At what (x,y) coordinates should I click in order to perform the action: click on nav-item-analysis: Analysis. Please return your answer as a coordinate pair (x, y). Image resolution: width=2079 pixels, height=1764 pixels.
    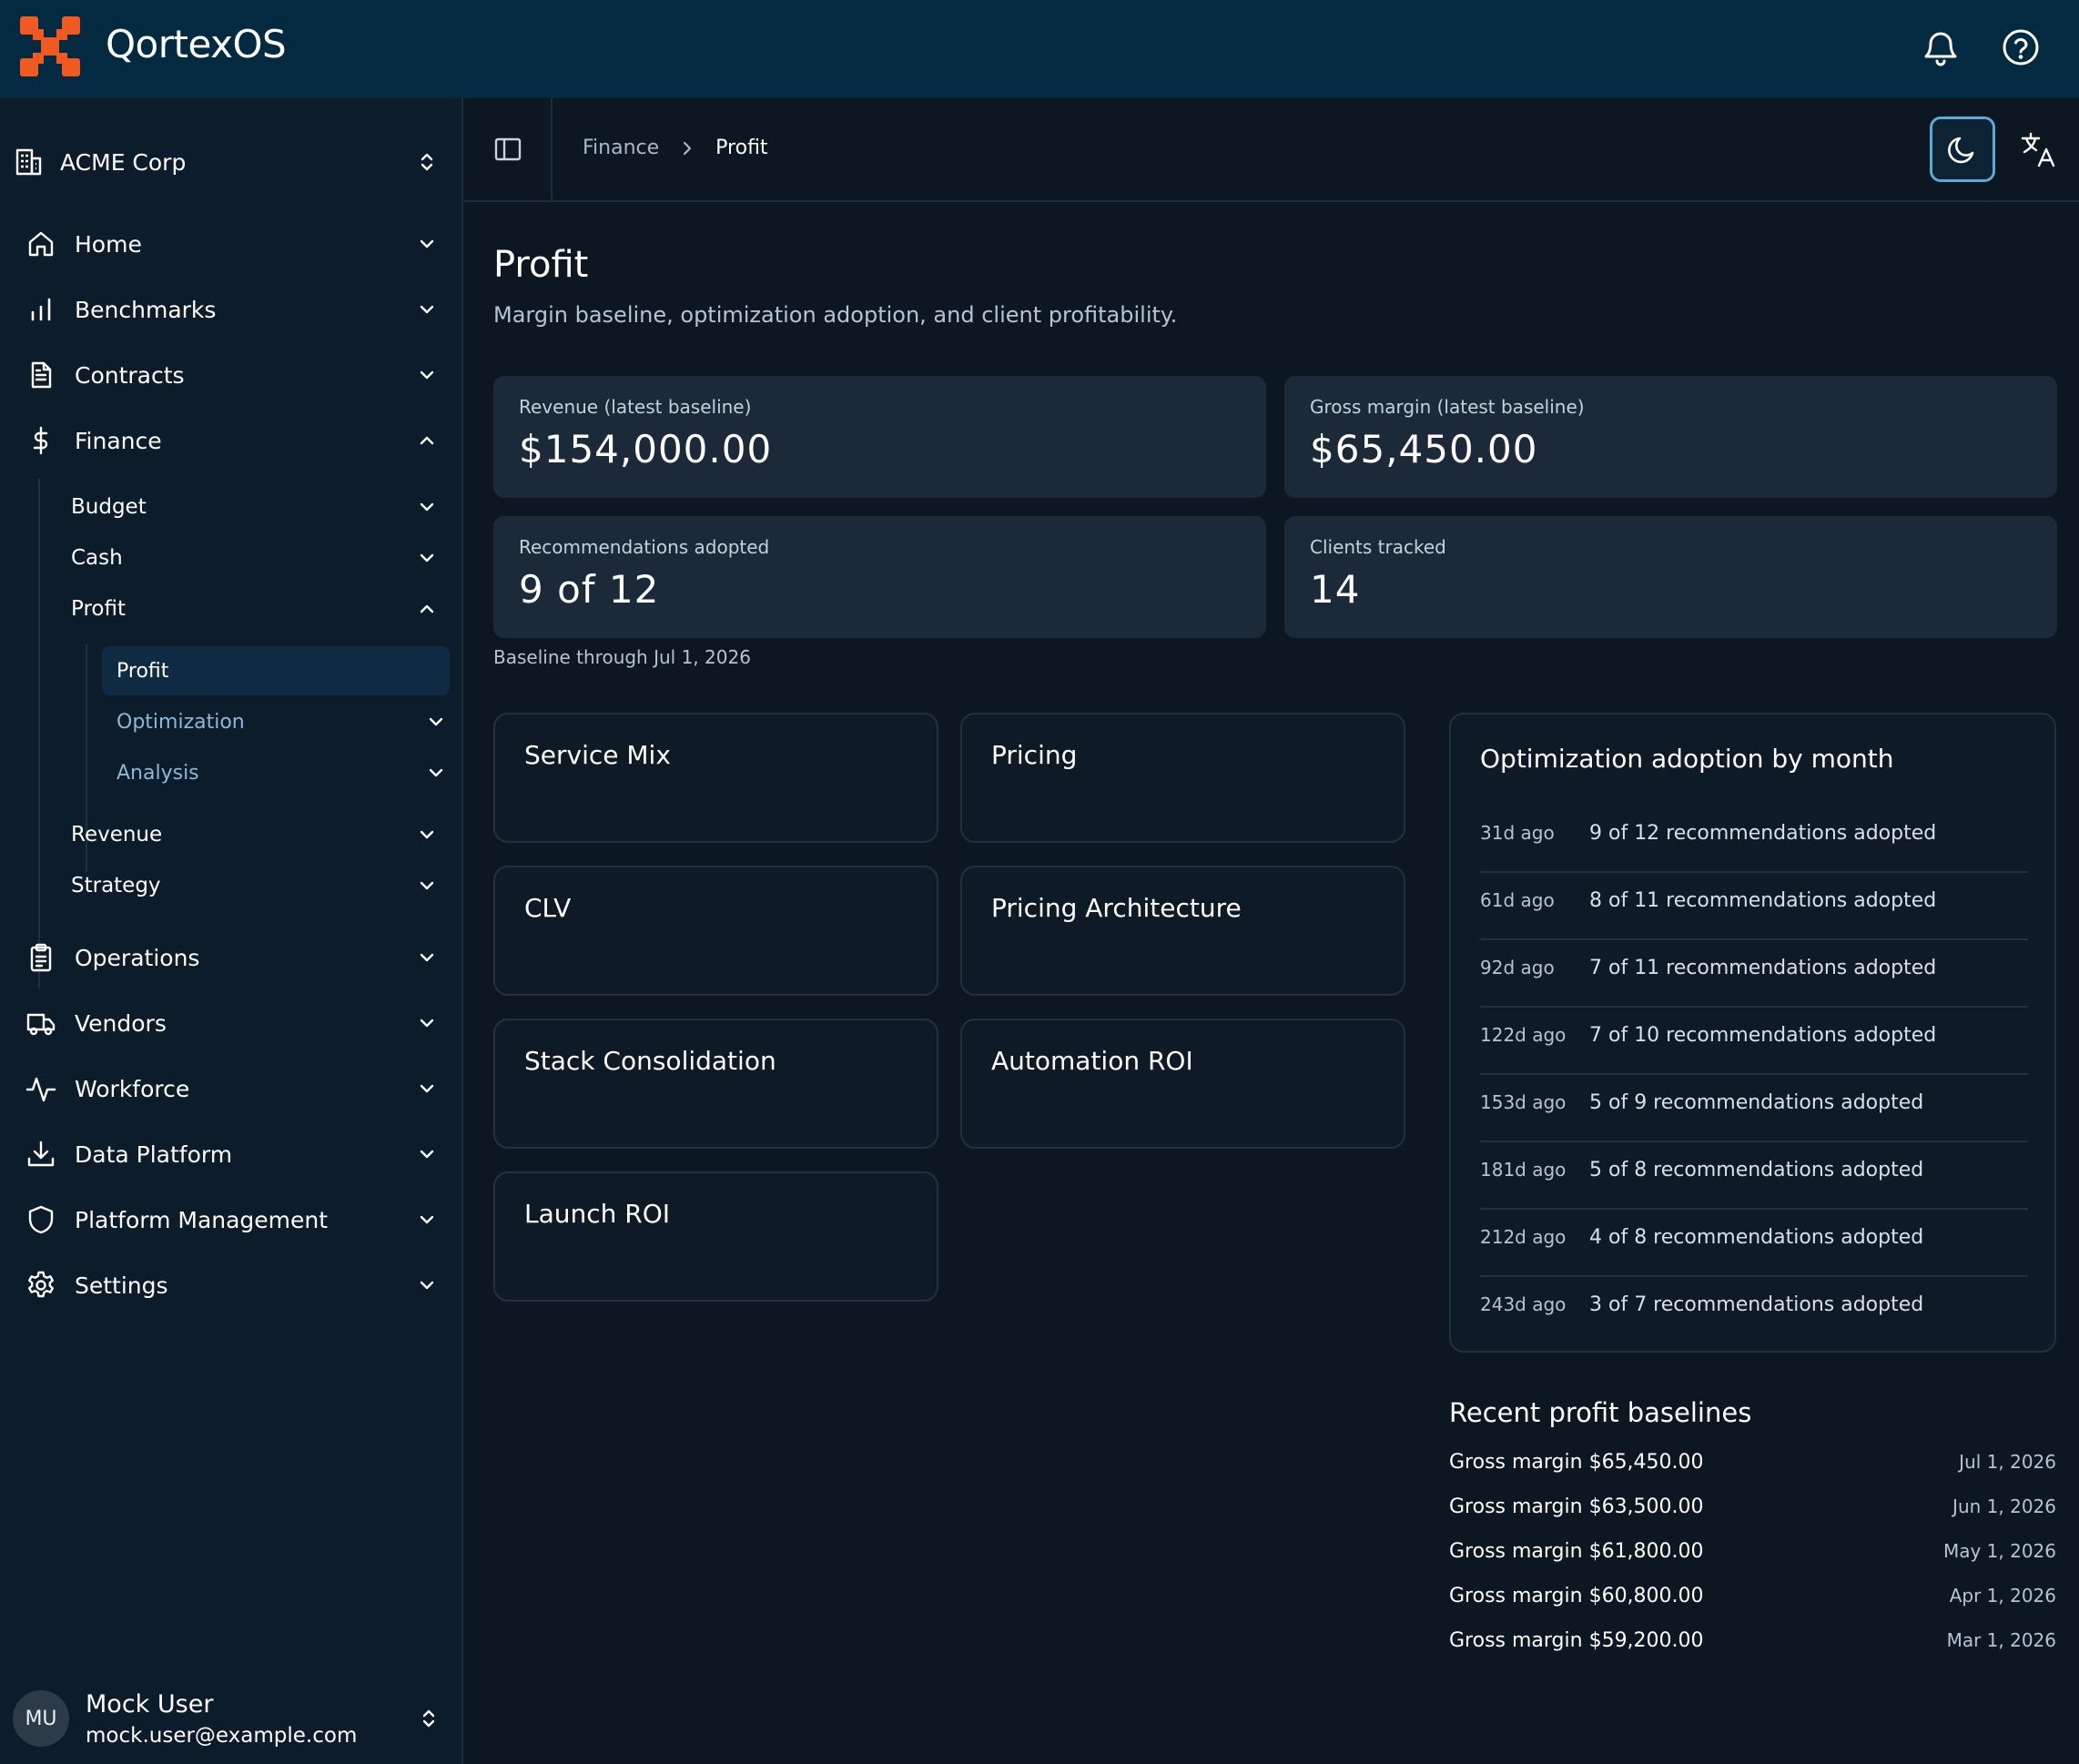
    Looking at the image, I should click on (276, 772).